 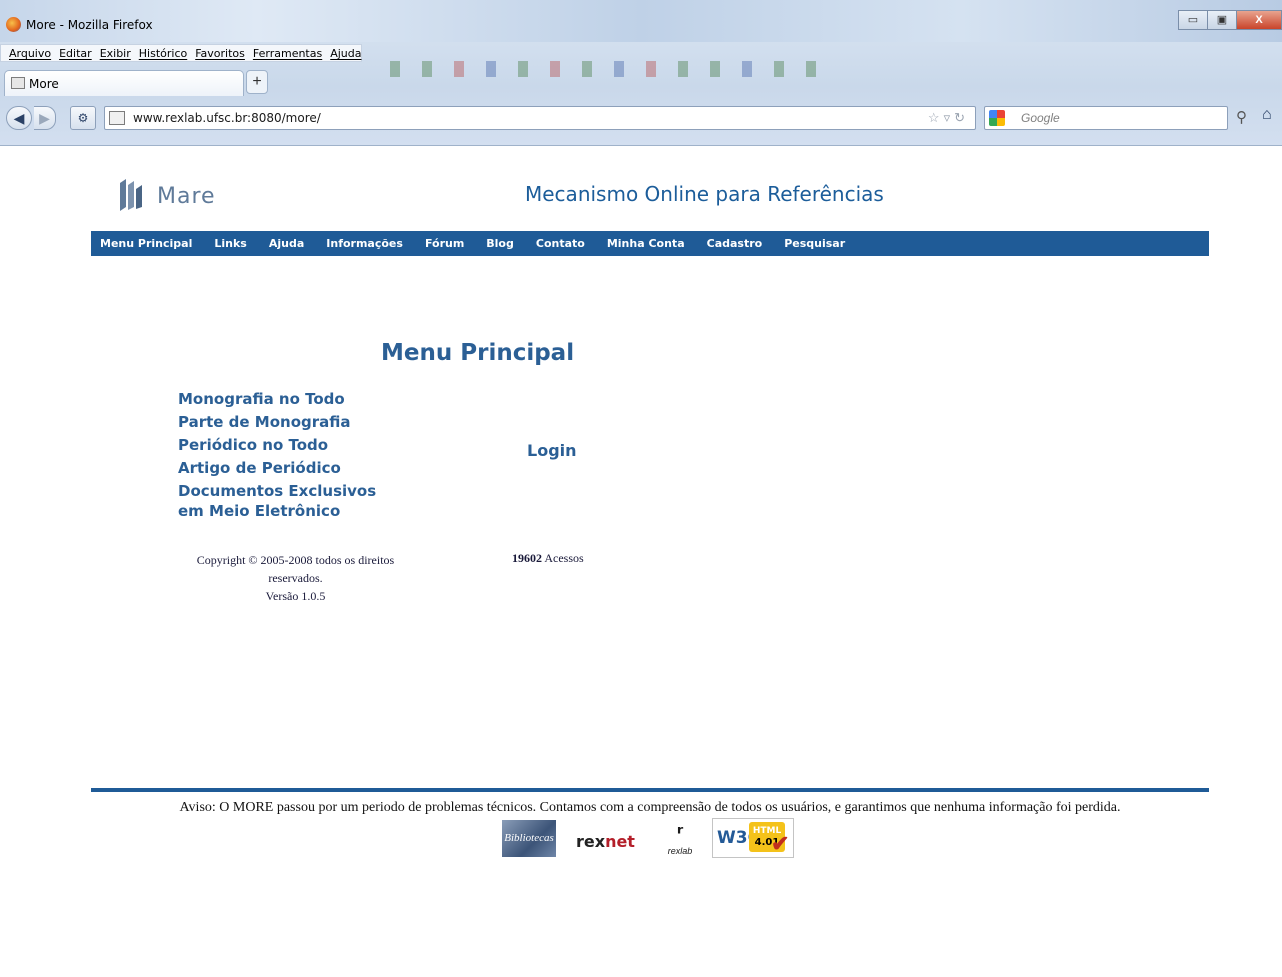 What do you see at coordinates (18, 83) in the screenshot?
I see `page-icon` at bounding box center [18, 83].